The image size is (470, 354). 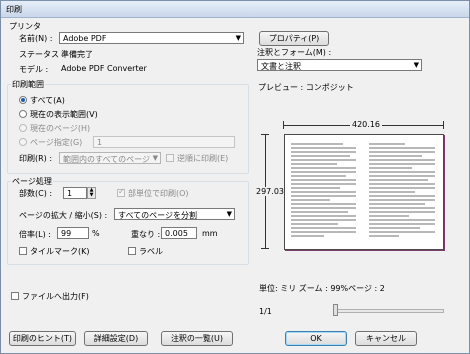 What do you see at coordinates (281, 66) in the screenshot?
I see `comments-forms-value: 文書と注釈` at bounding box center [281, 66].